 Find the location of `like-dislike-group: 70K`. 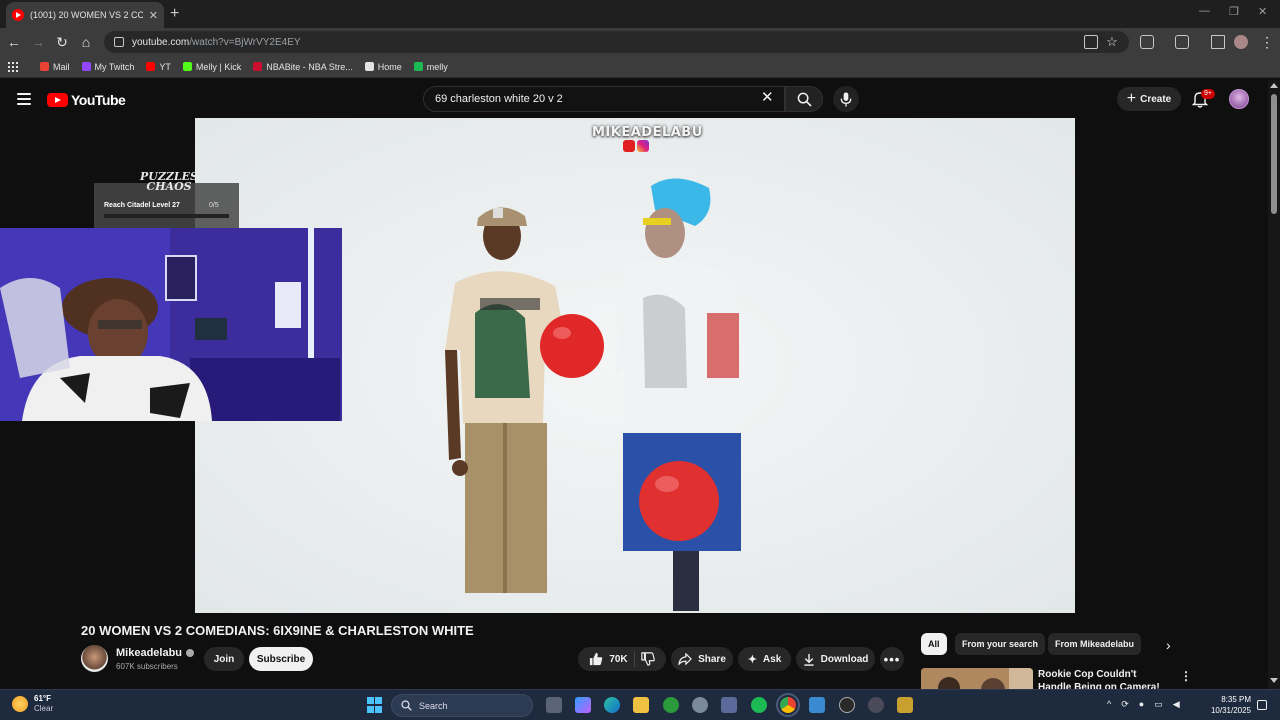

like-dislike-group: 70K is located at coordinates (622, 659).